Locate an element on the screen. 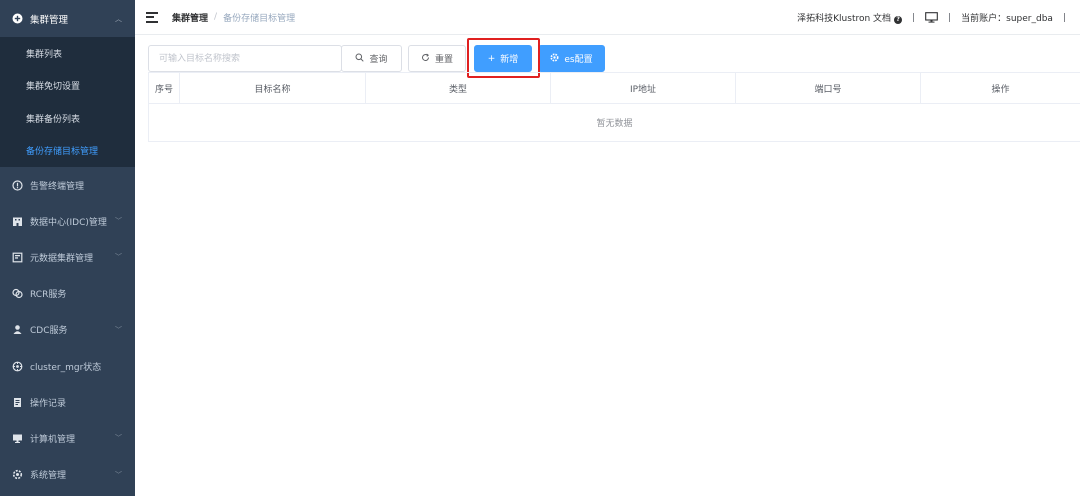 This screenshot has width=1080, height=496. docs-link: 泽拓科技Klustron 文档? is located at coordinates (850, 17).